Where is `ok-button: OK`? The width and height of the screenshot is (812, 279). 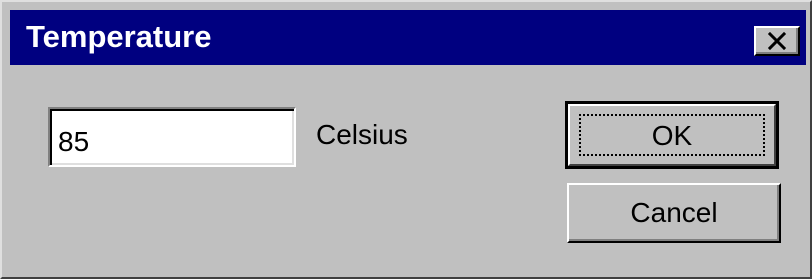
ok-button: OK is located at coordinates (672, 135).